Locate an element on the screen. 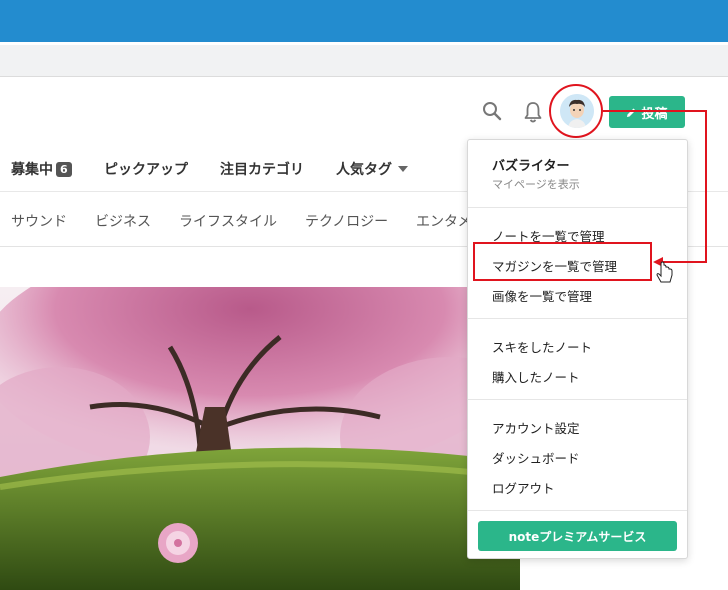 The image size is (728, 590). menu-user-name: バズライター is located at coordinates (530, 164).